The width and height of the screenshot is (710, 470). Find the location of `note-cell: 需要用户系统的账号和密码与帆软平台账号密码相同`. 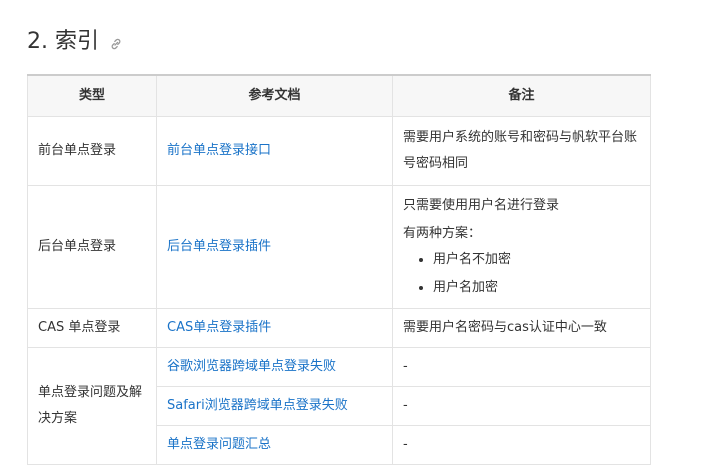

note-cell: 需要用户系统的账号和密码与帆软平台账号密码相同 is located at coordinates (521, 151).